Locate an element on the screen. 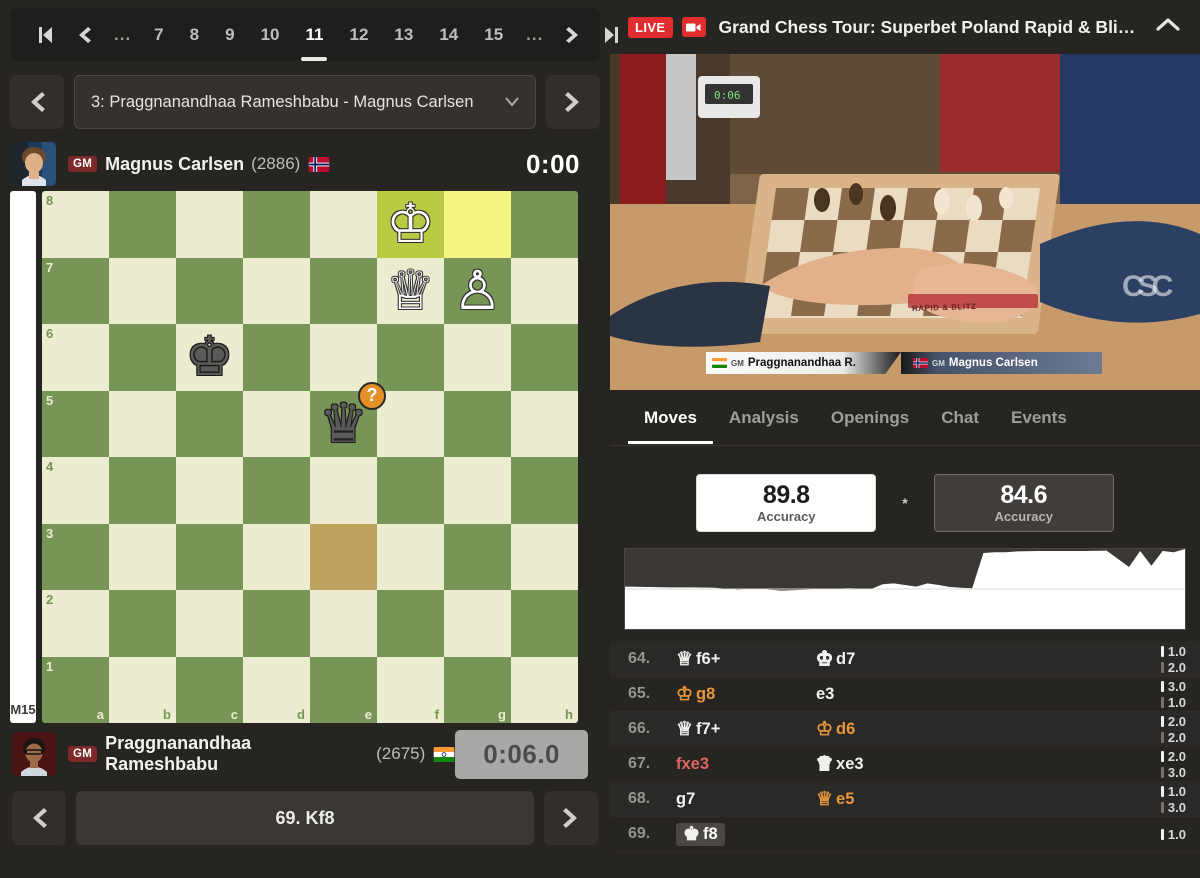 Image resolution: width=1200 pixels, height=878 pixels. board-square-h7 is located at coordinates (544, 290).